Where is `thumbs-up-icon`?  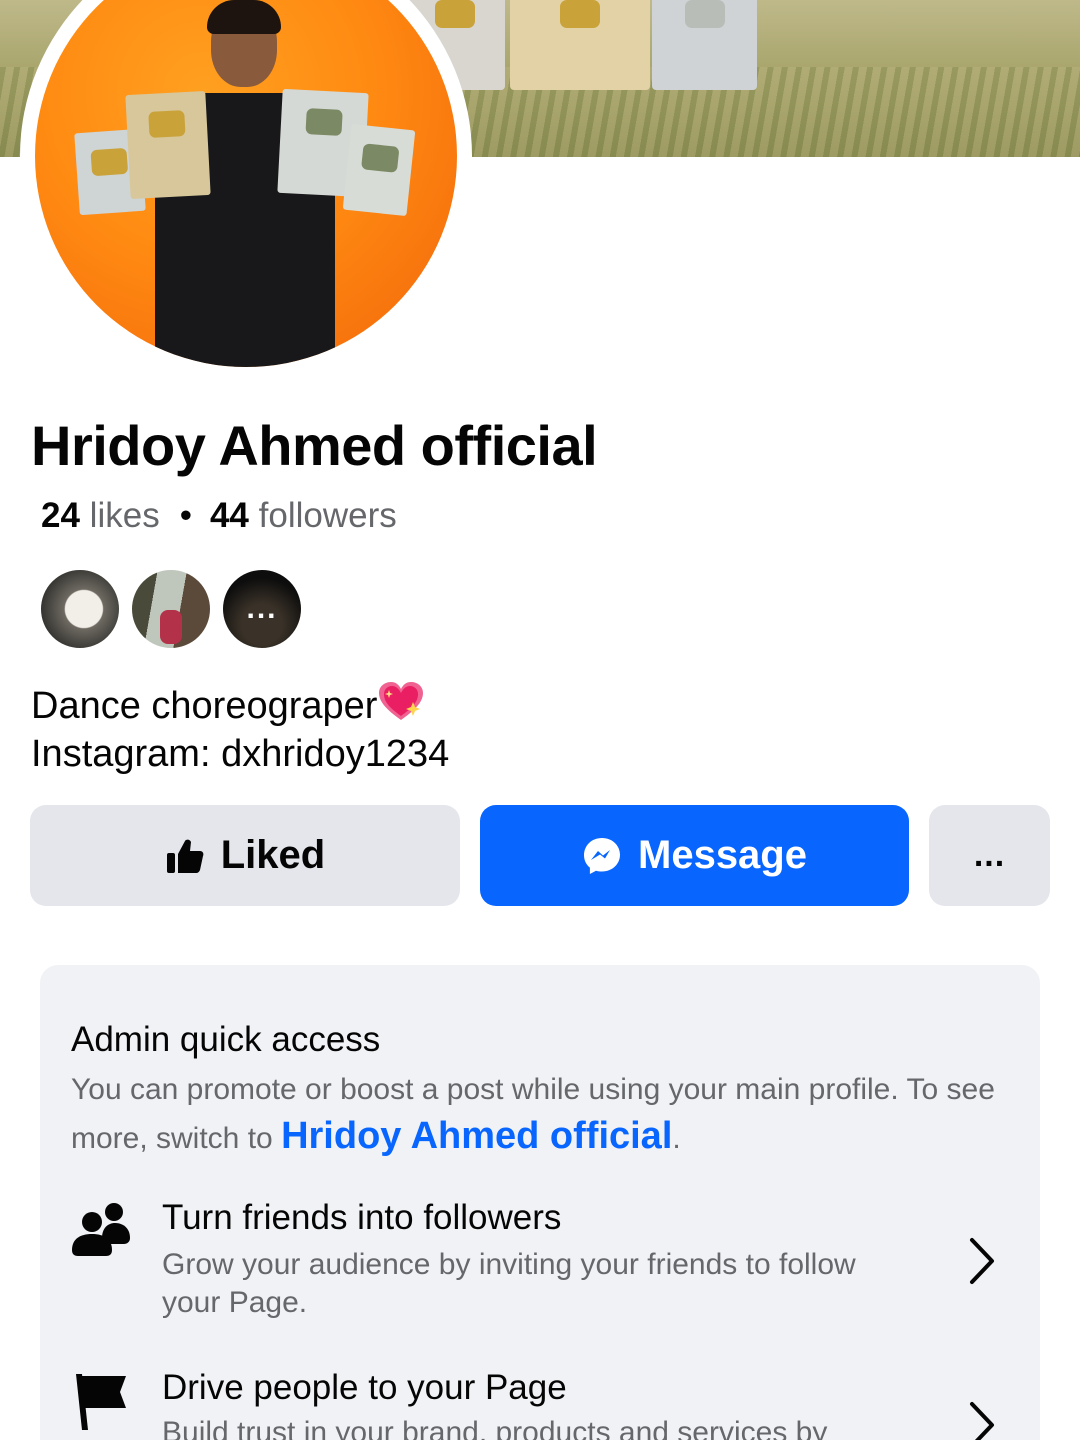 thumbs-up-icon is located at coordinates (185, 856).